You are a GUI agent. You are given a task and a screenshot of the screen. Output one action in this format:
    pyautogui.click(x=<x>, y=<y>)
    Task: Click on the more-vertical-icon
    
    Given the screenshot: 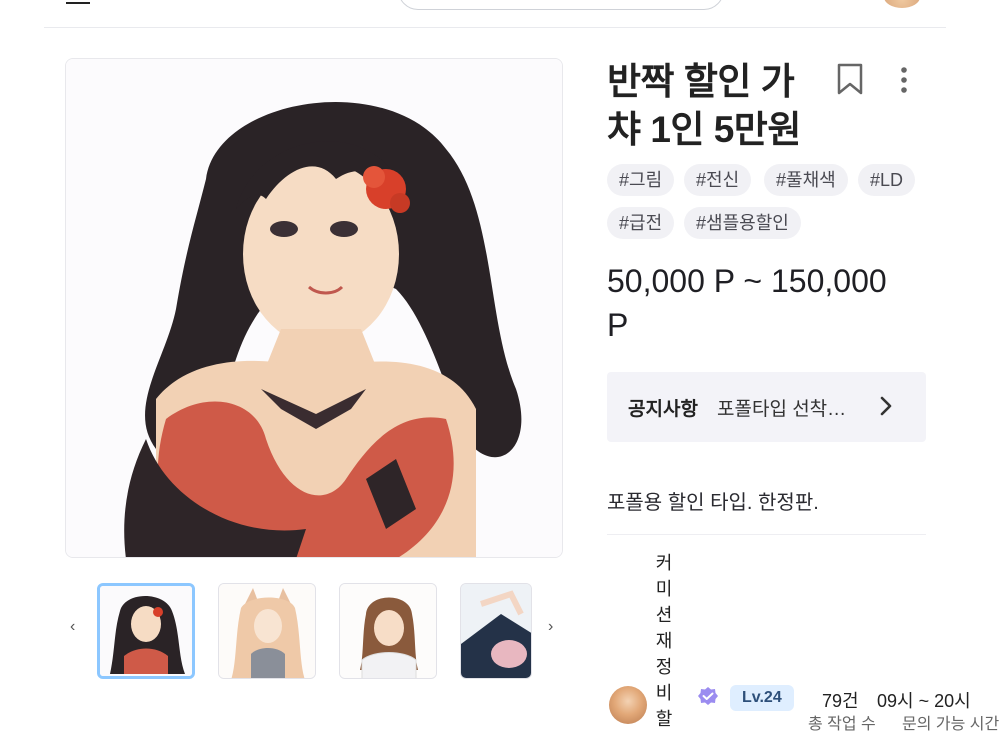 What is the action you would take?
    pyautogui.click(x=904, y=80)
    